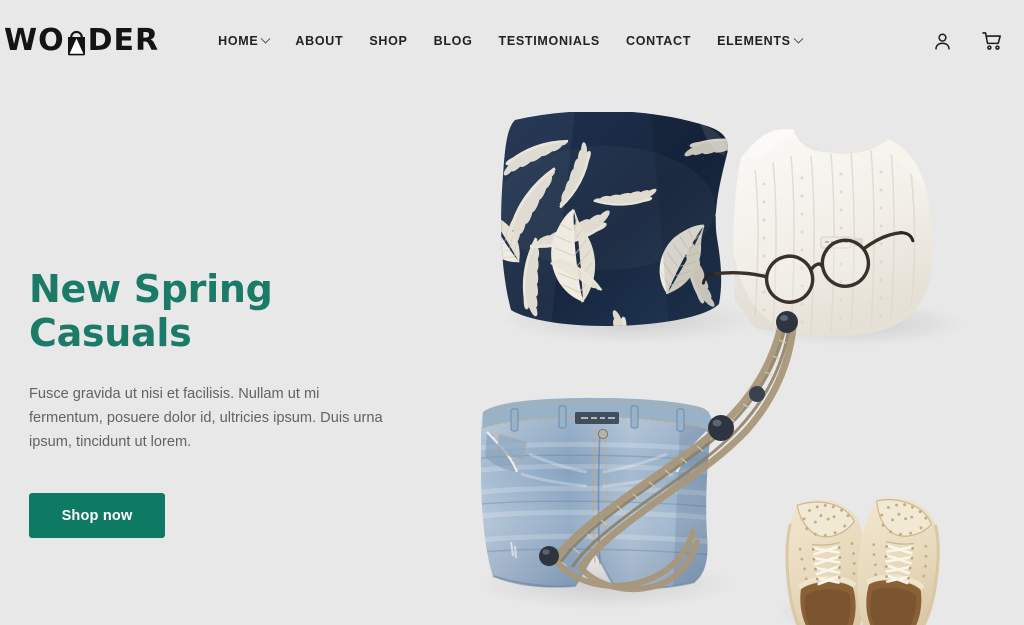  I want to click on nav-item-home: HOME, so click(243, 41).